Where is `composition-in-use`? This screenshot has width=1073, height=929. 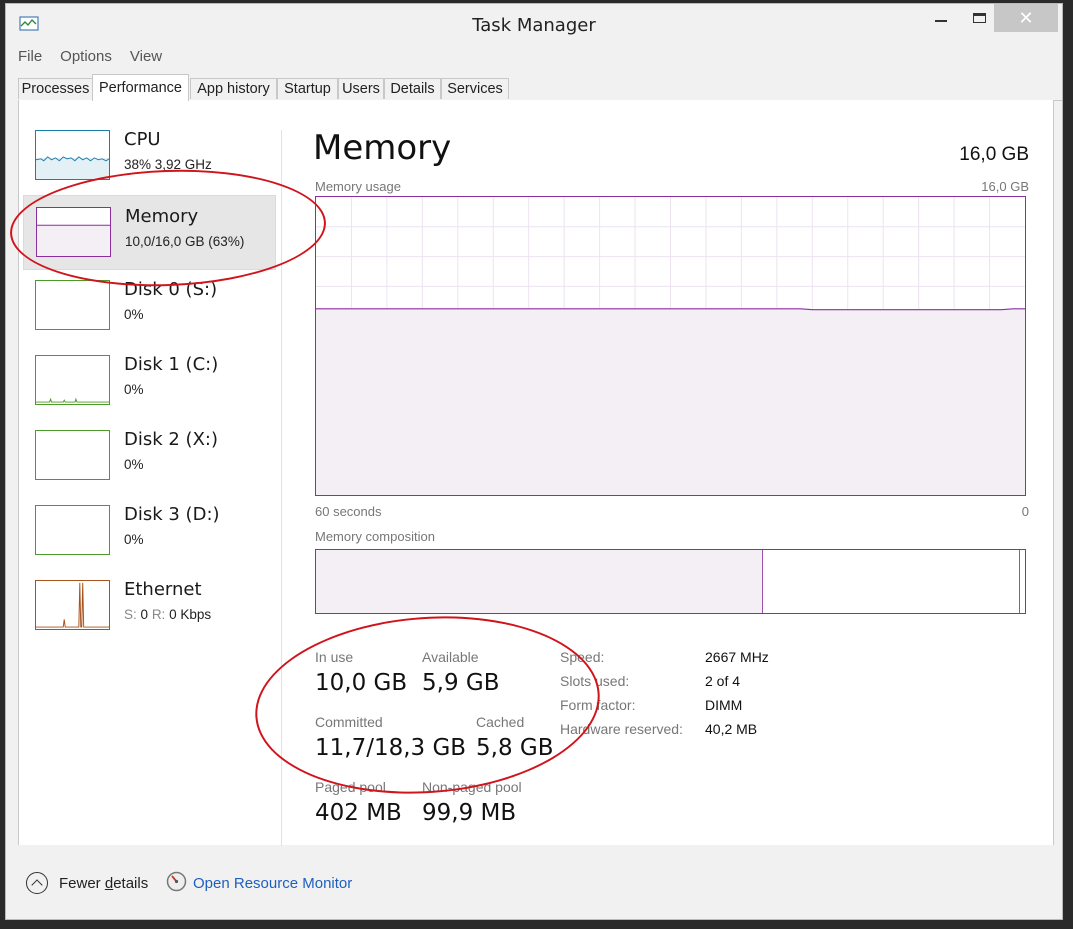 composition-in-use is located at coordinates (539, 581).